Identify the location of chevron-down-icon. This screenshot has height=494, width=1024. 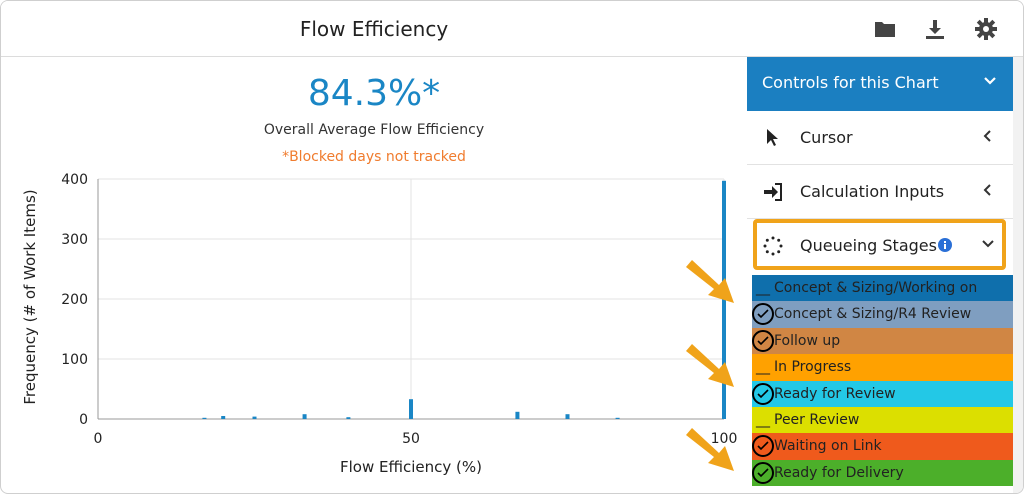
(990, 82).